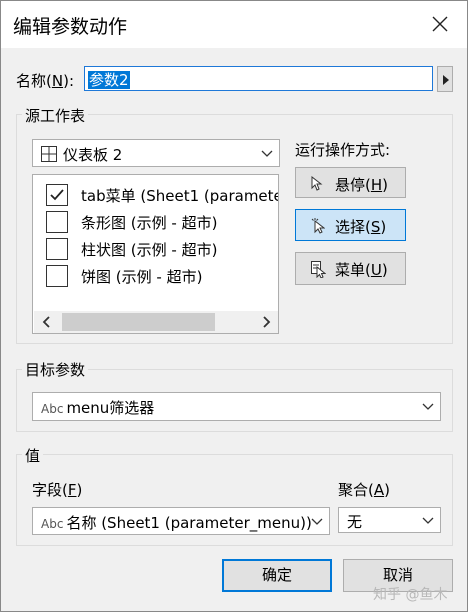 The image size is (468, 612). I want to click on list-item: 柱状图 (示例 - 超市), so click(155, 247).